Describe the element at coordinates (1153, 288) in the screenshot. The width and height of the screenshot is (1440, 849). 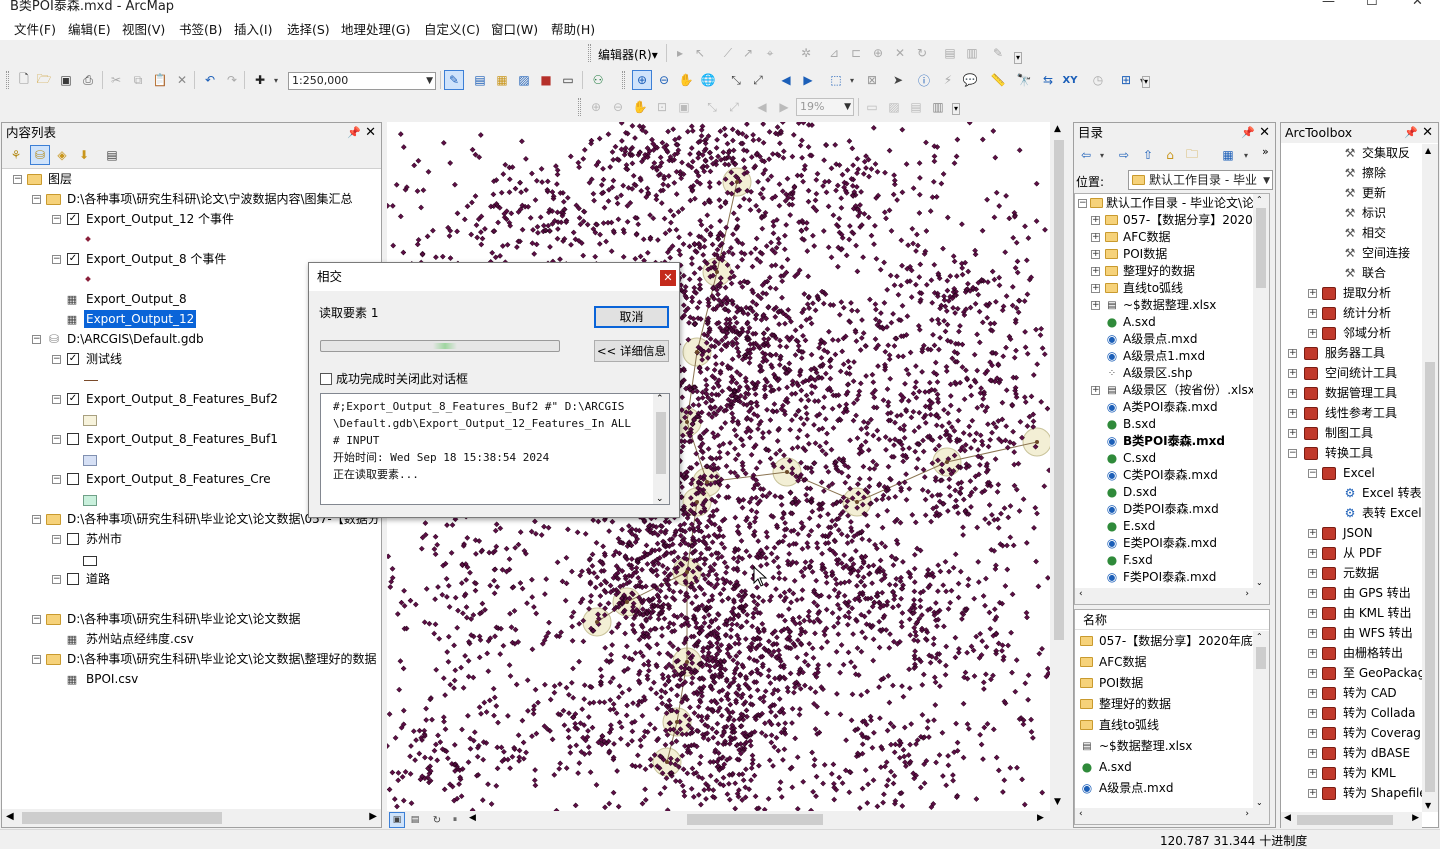
I see `catalog-item: 直线to弧线` at that location.